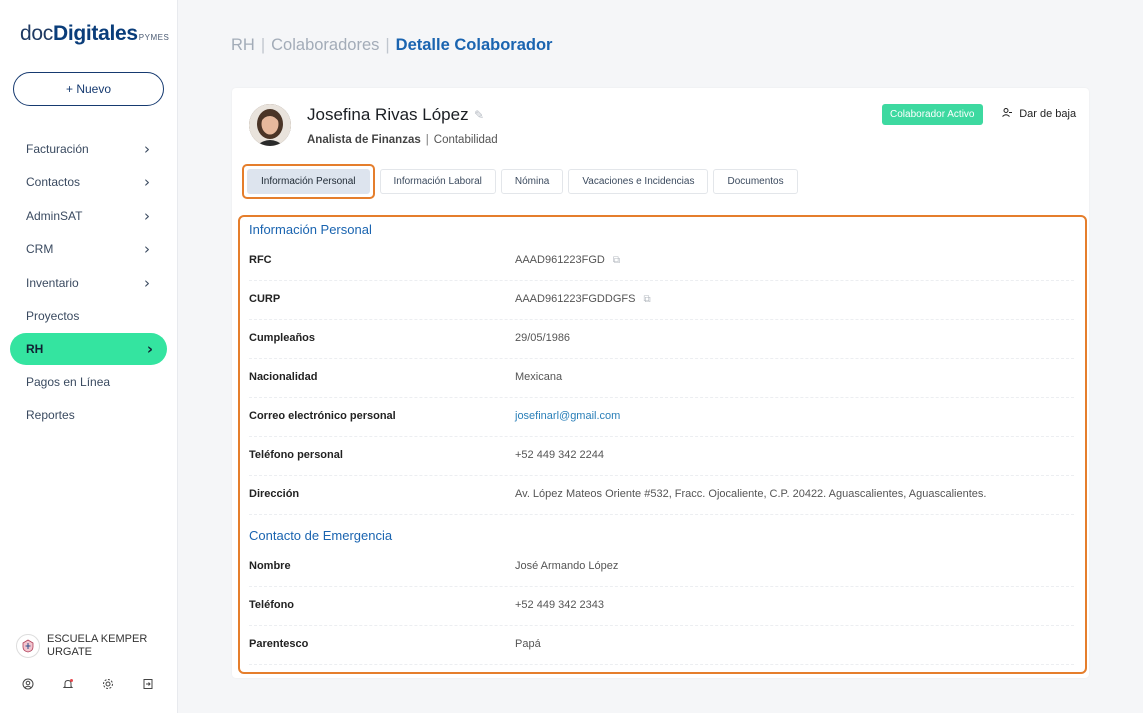  Describe the element at coordinates (661, 567) in the screenshot. I see `info-row-emergency-name: Nombre José Armando López` at that location.